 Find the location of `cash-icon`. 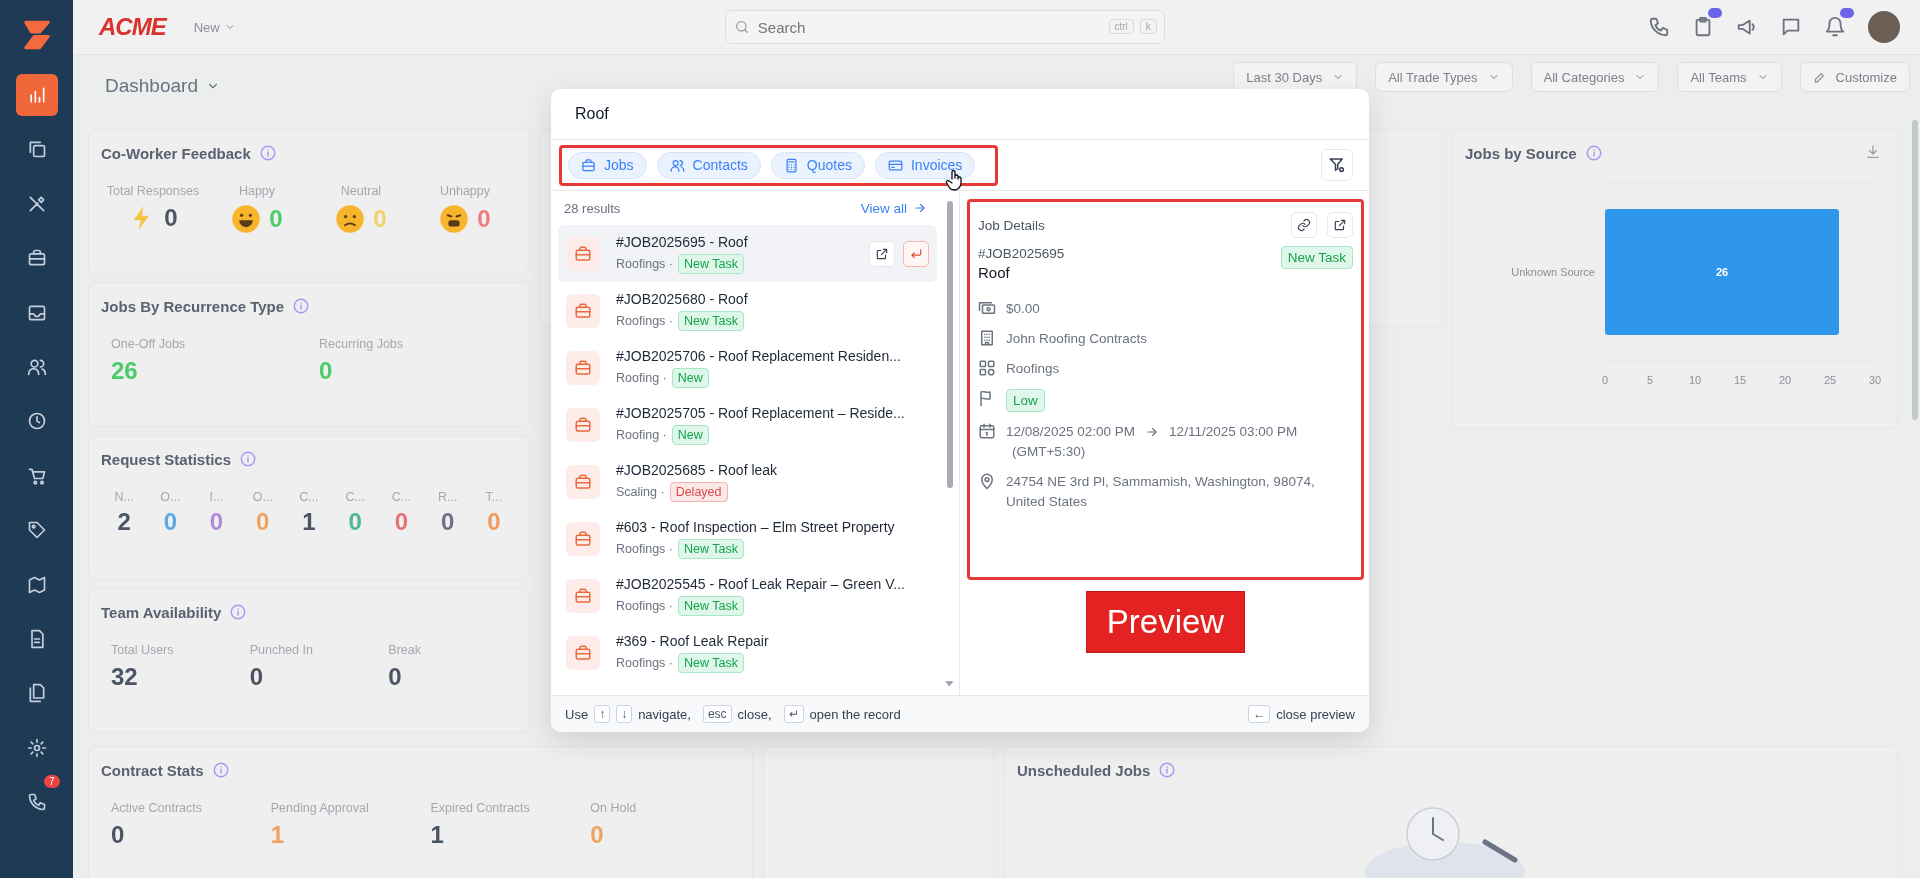

cash-icon is located at coordinates (987, 308).